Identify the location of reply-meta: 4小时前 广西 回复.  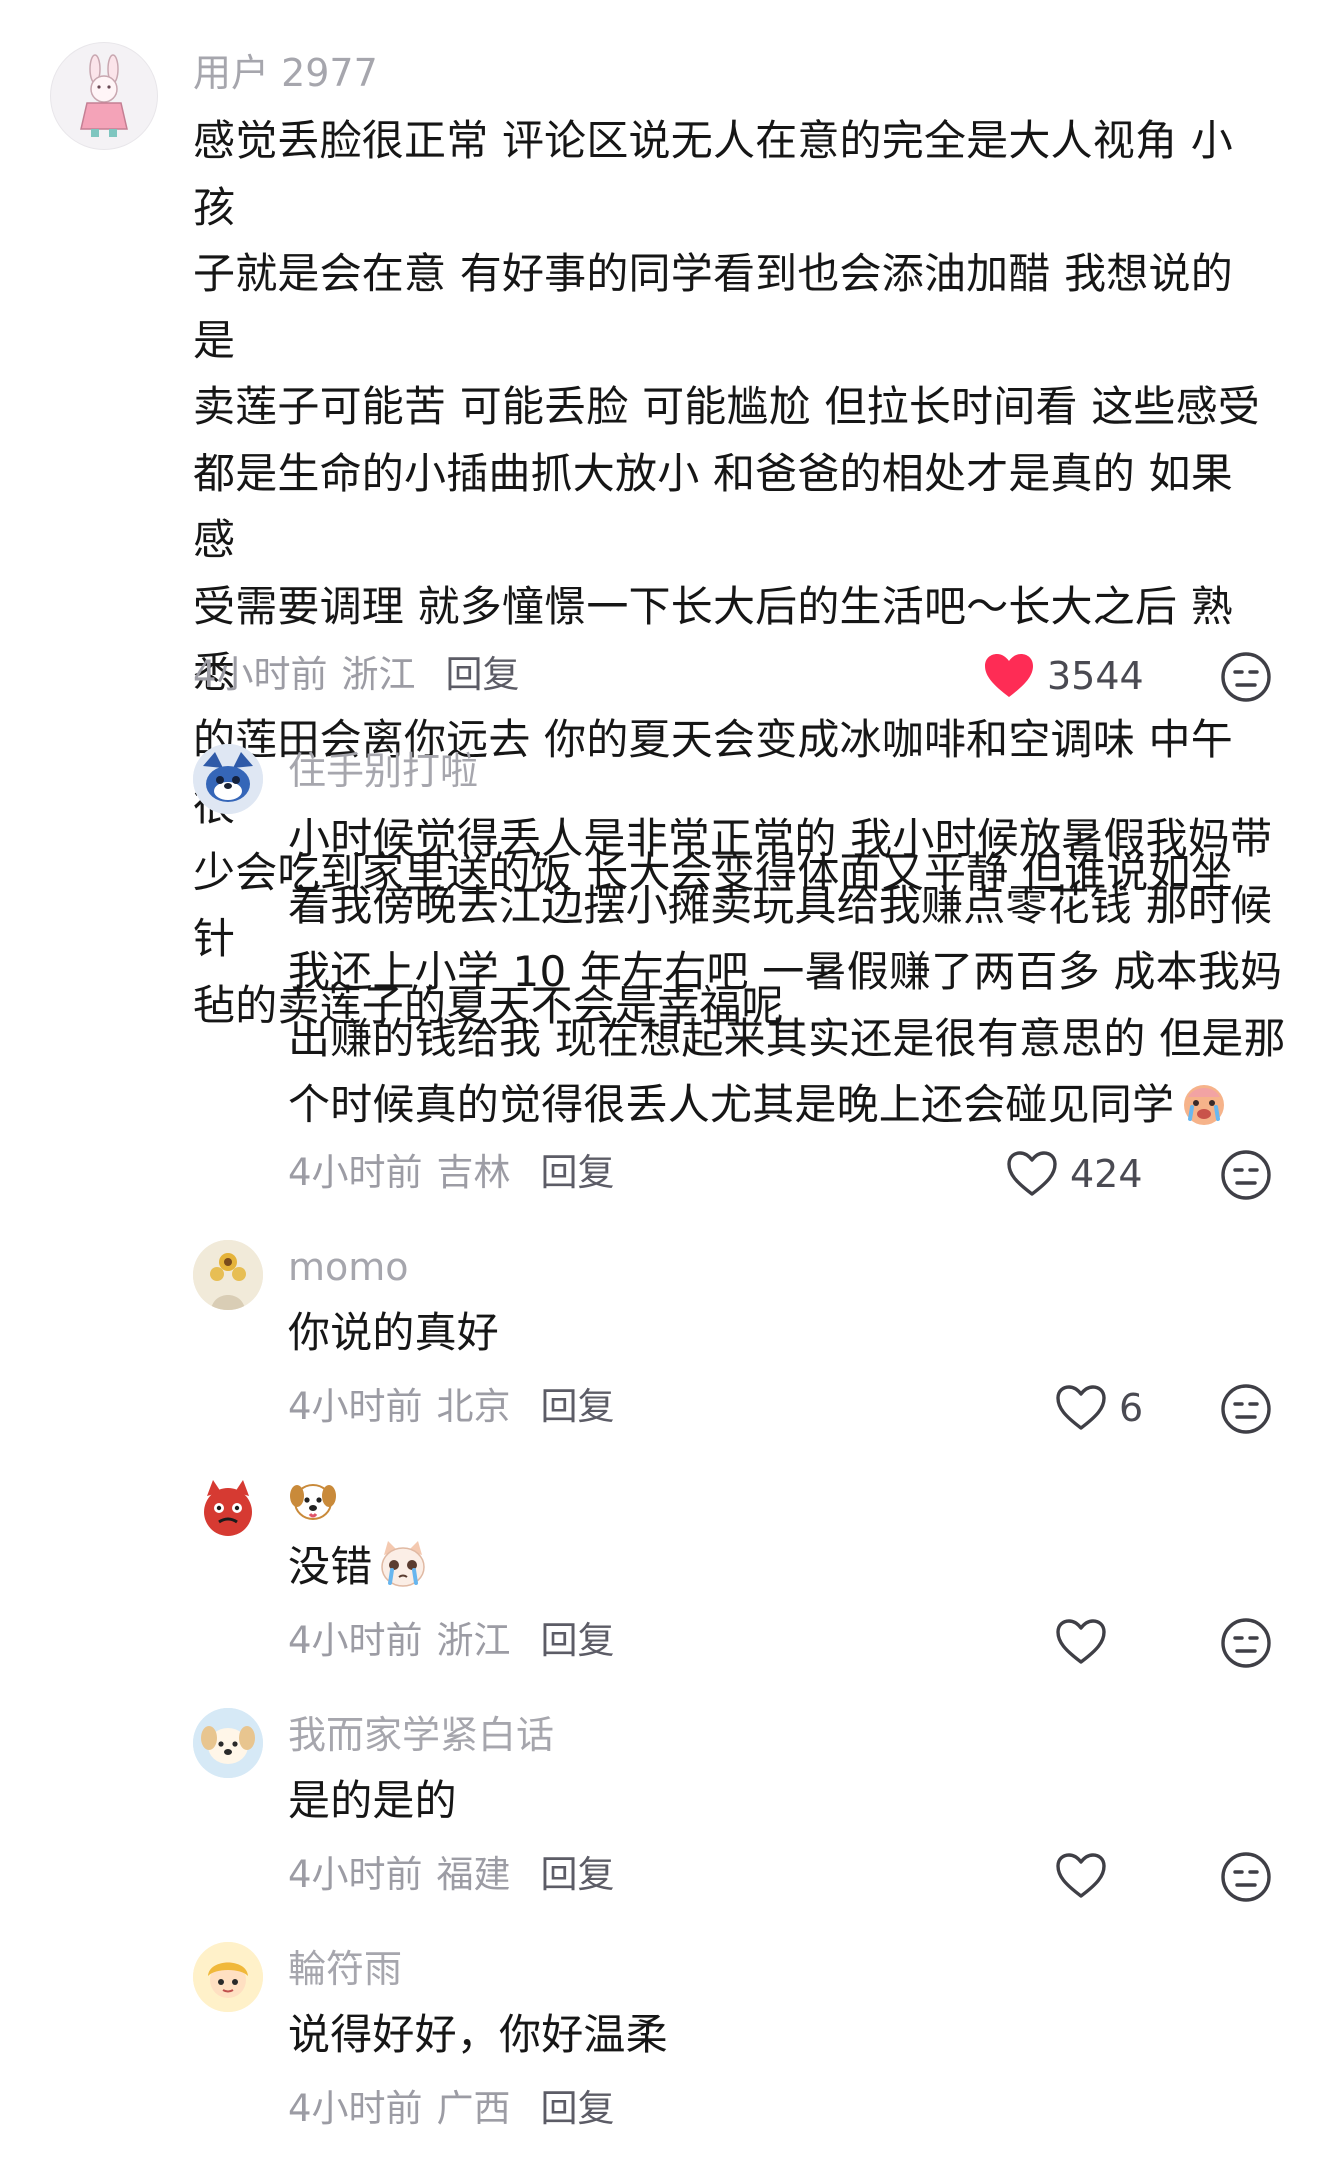
(451, 2109).